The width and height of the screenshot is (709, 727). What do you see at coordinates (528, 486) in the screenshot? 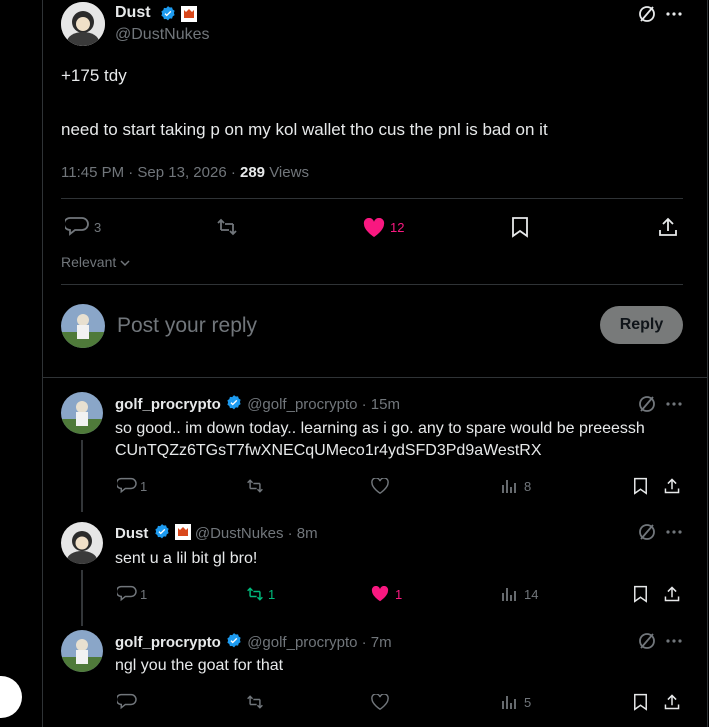
I see `views-count: 8` at bounding box center [528, 486].